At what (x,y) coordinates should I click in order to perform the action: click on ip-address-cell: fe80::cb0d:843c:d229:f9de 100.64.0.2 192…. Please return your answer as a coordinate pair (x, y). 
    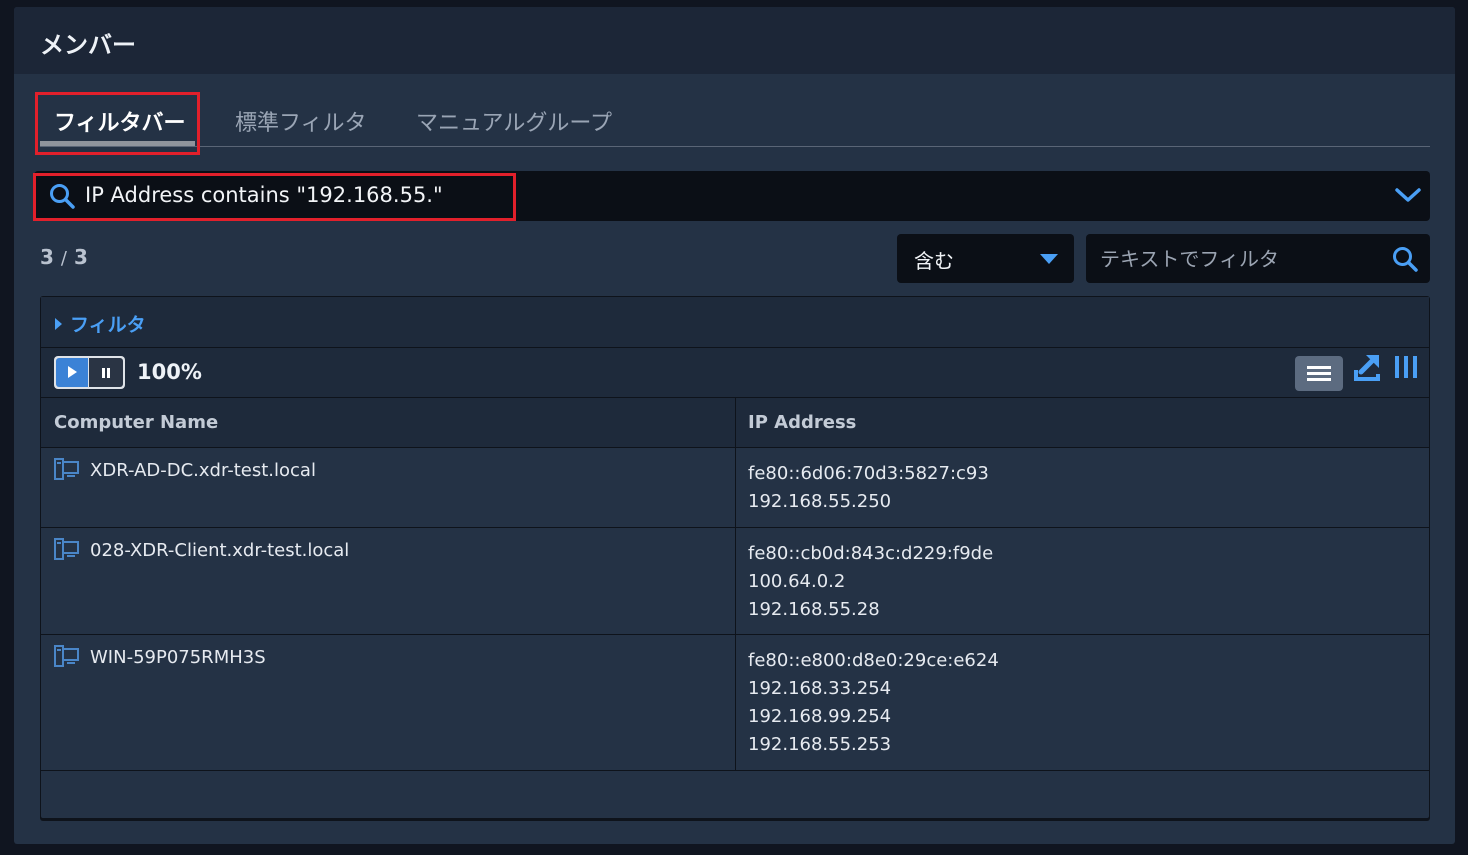
    Looking at the image, I should click on (870, 582).